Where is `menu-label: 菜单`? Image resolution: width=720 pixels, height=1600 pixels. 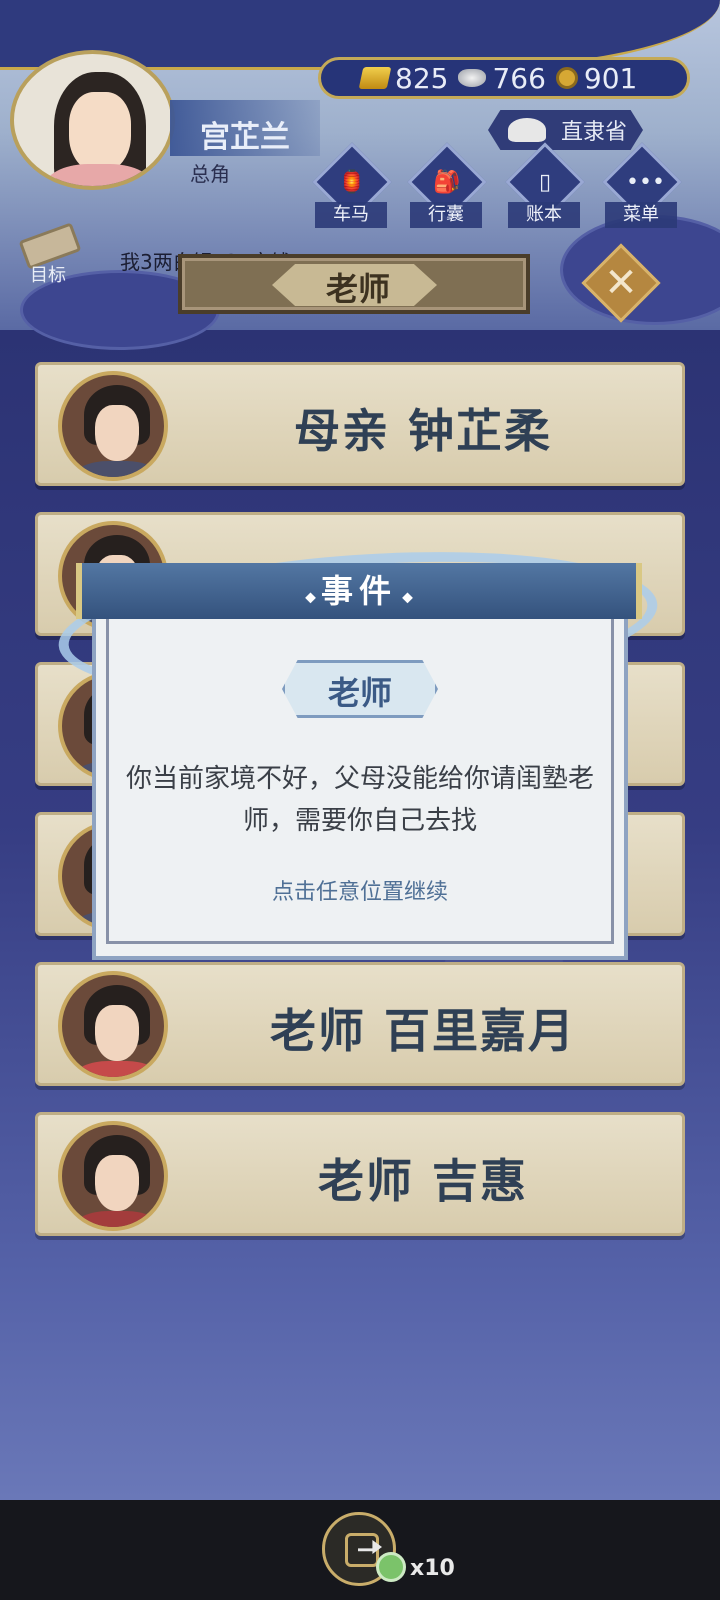
menu-label: 菜单 is located at coordinates (641, 215).